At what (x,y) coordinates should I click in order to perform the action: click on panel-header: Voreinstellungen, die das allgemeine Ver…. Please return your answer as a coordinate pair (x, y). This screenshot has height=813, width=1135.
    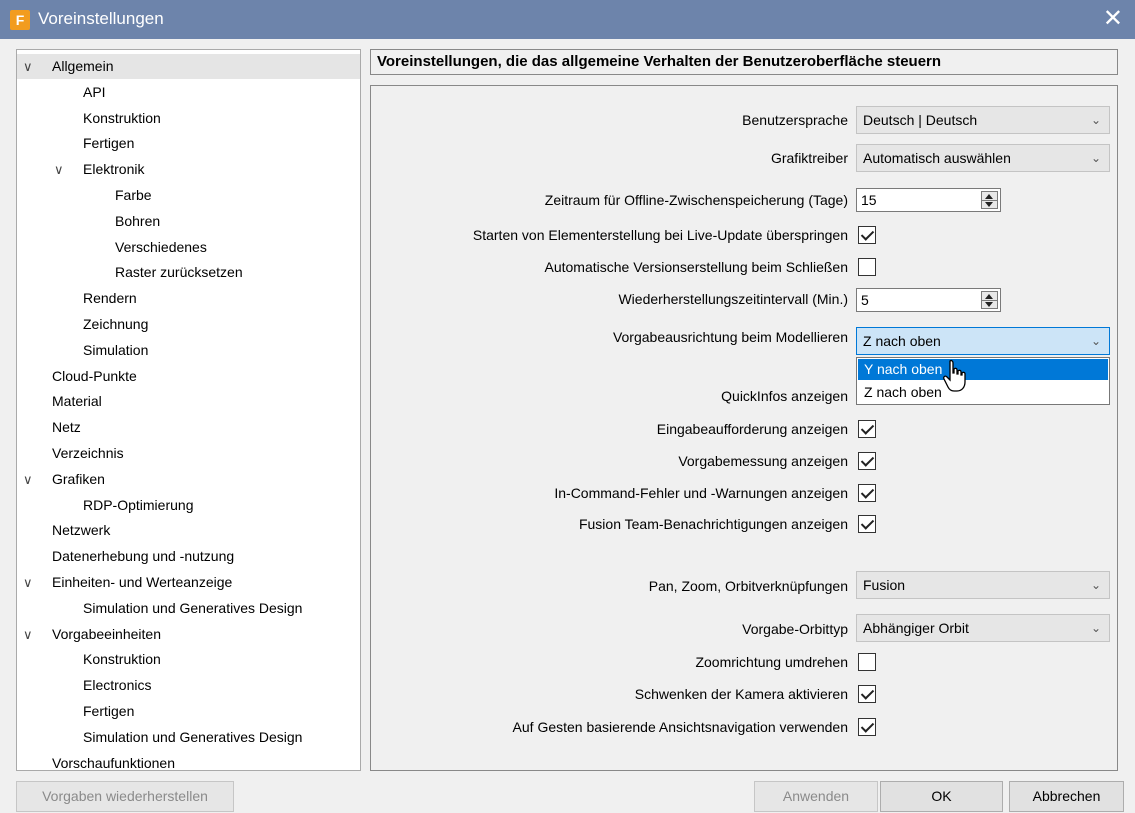
    Looking at the image, I should click on (744, 62).